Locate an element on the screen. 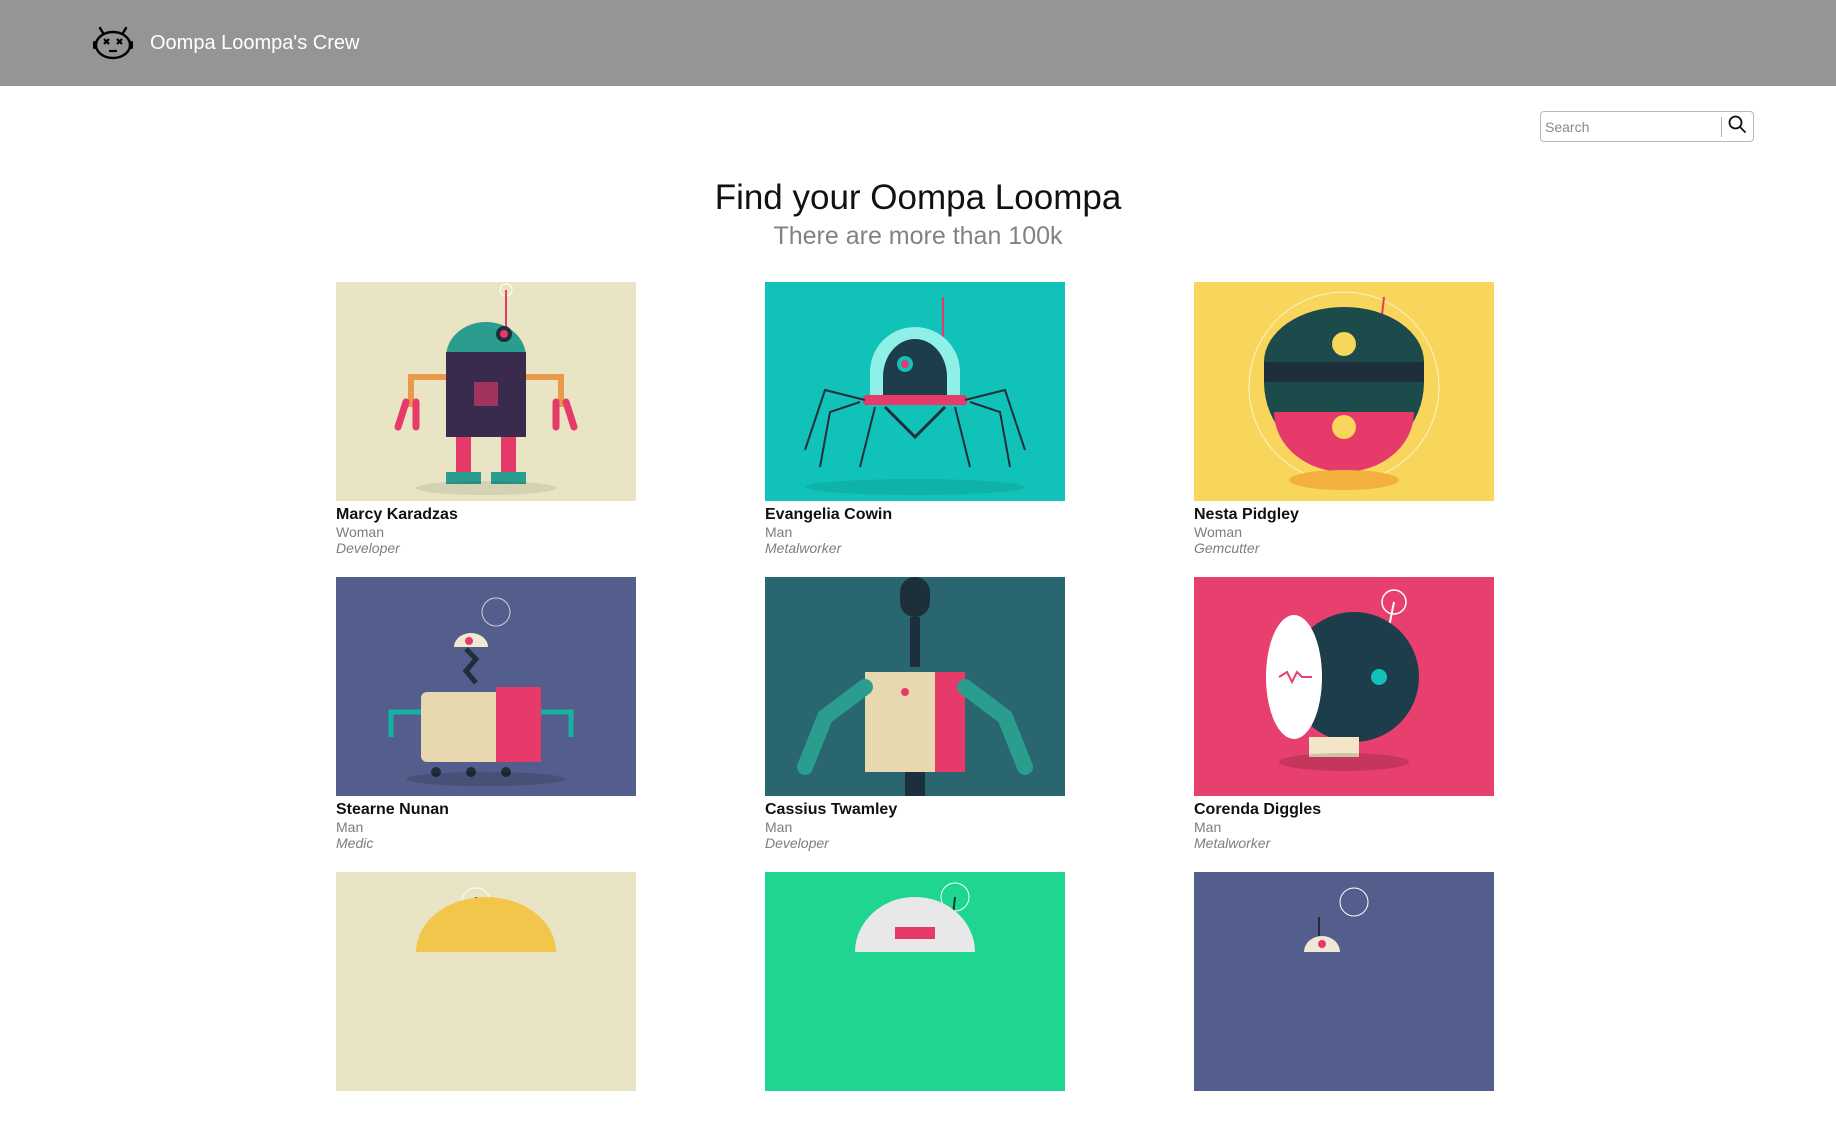 The width and height of the screenshot is (1836, 1147). oompa-loompa-card: Marcy Karadzas Woman Developer is located at coordinates (486, 419).